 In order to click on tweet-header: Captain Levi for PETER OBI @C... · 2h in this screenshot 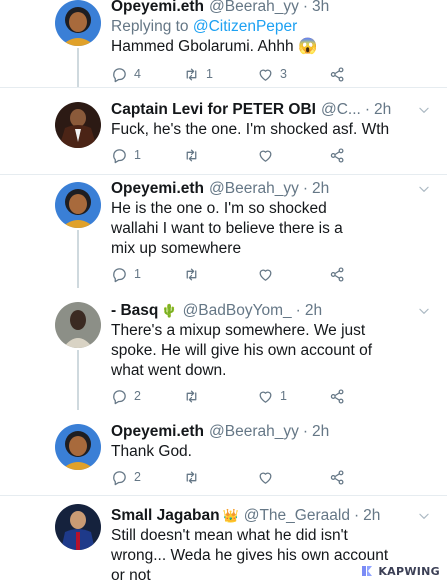, I will do `click(271, 110)`.